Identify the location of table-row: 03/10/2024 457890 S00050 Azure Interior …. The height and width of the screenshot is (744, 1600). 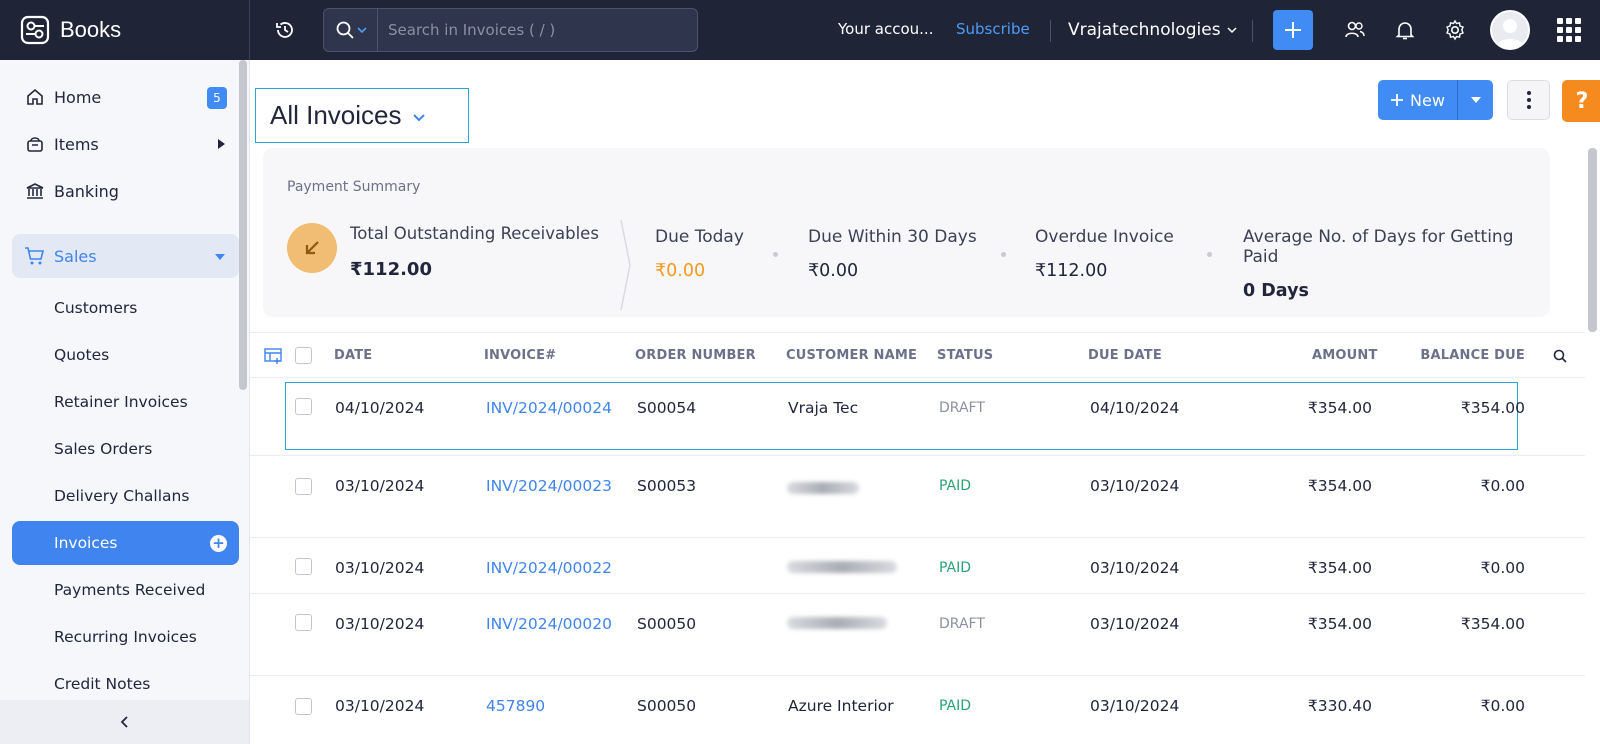
(917, 710).